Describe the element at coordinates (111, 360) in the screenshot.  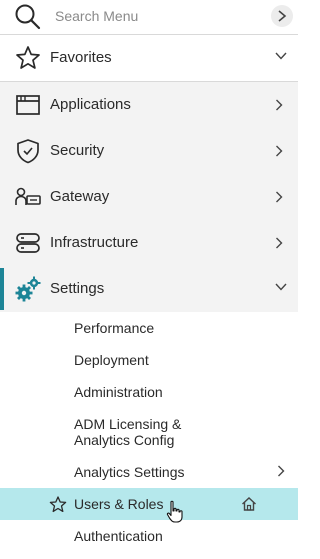
I see `submenu-item-deployment: Deployment` at that location.